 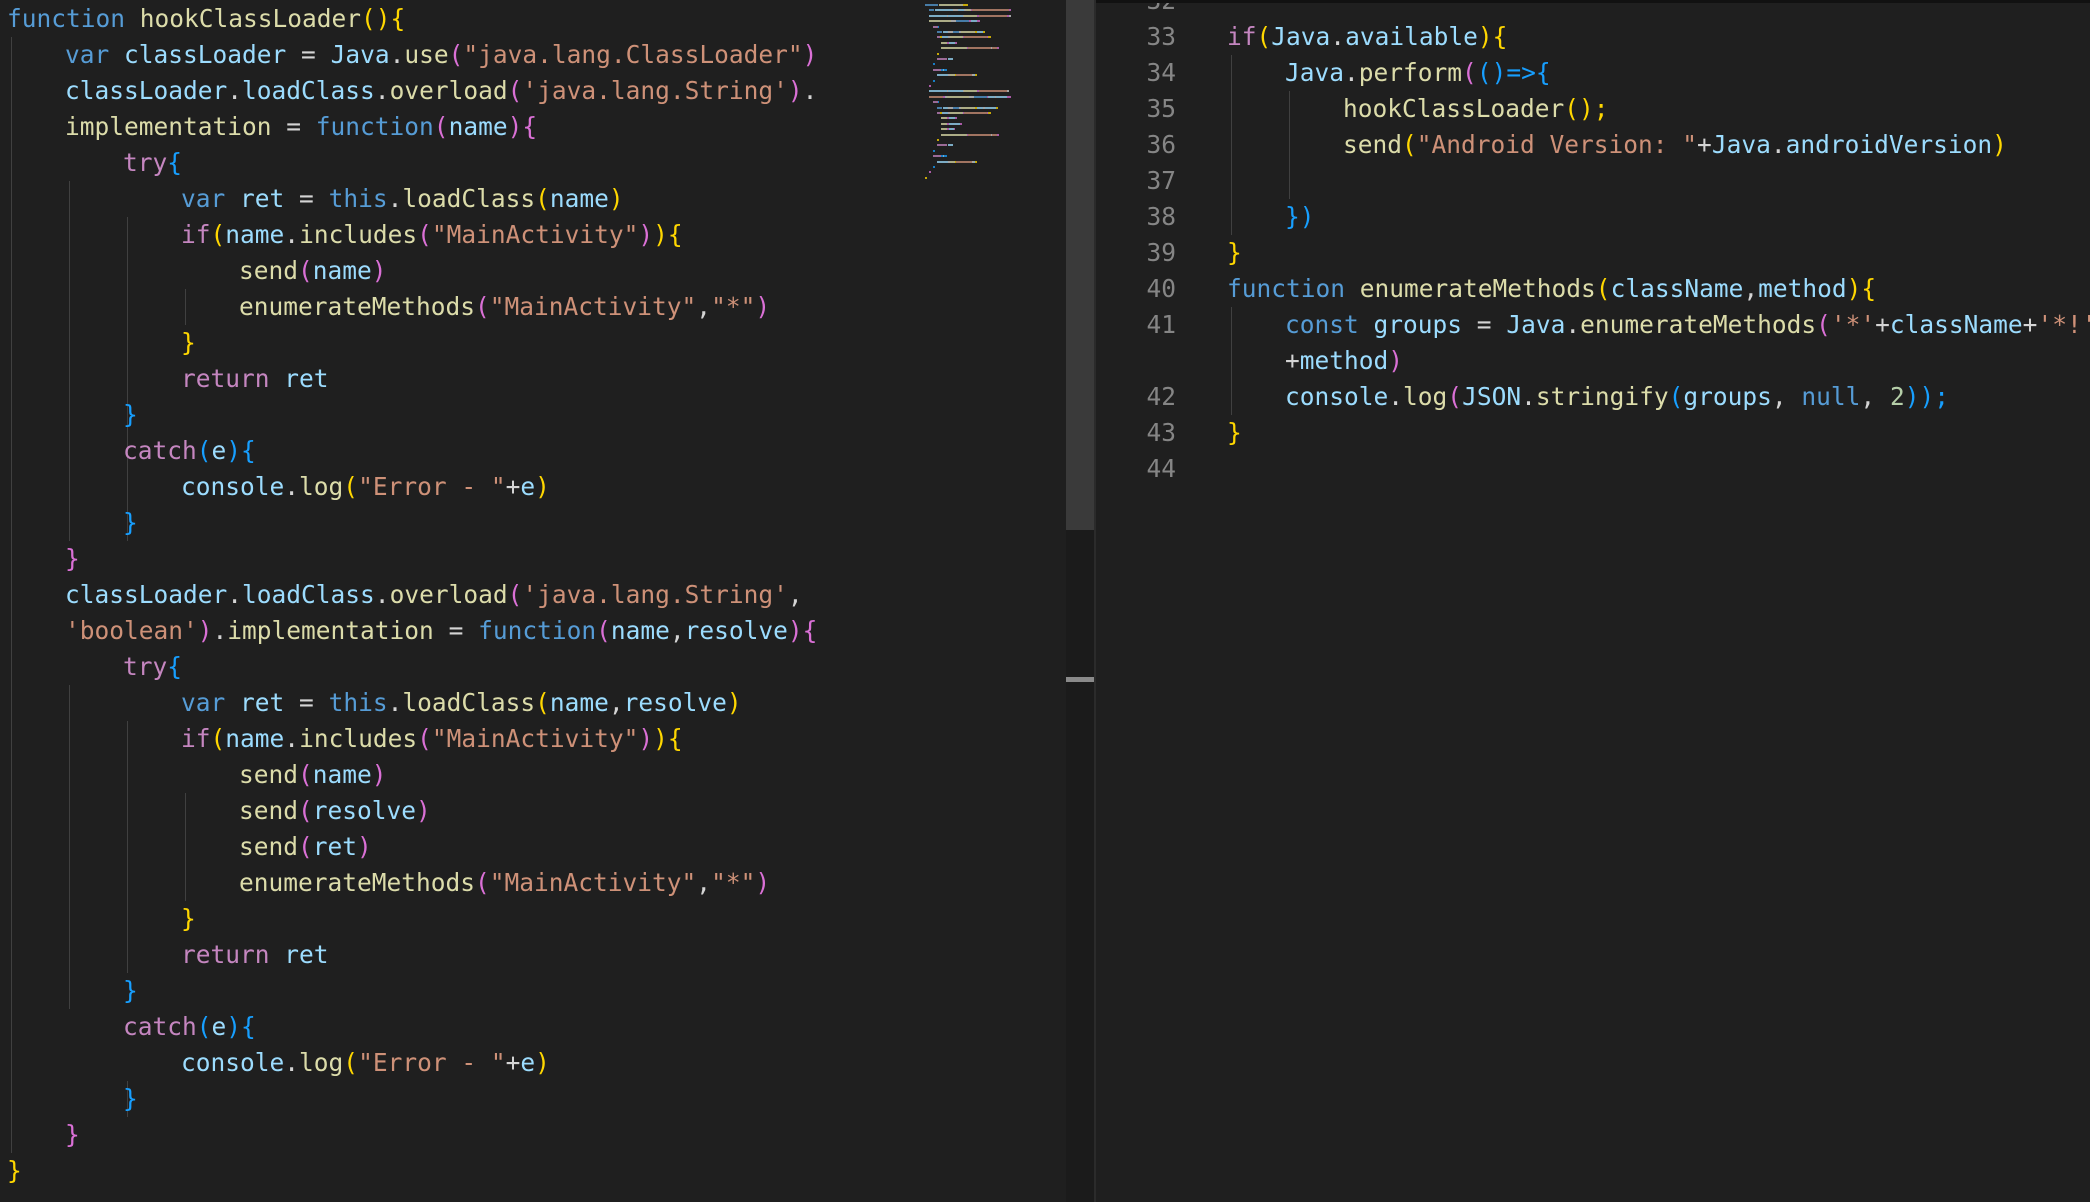 What do you see at coordinates (293, 126) in the screenshot?
I see `code-token: =` at bounding box center [293, 126].